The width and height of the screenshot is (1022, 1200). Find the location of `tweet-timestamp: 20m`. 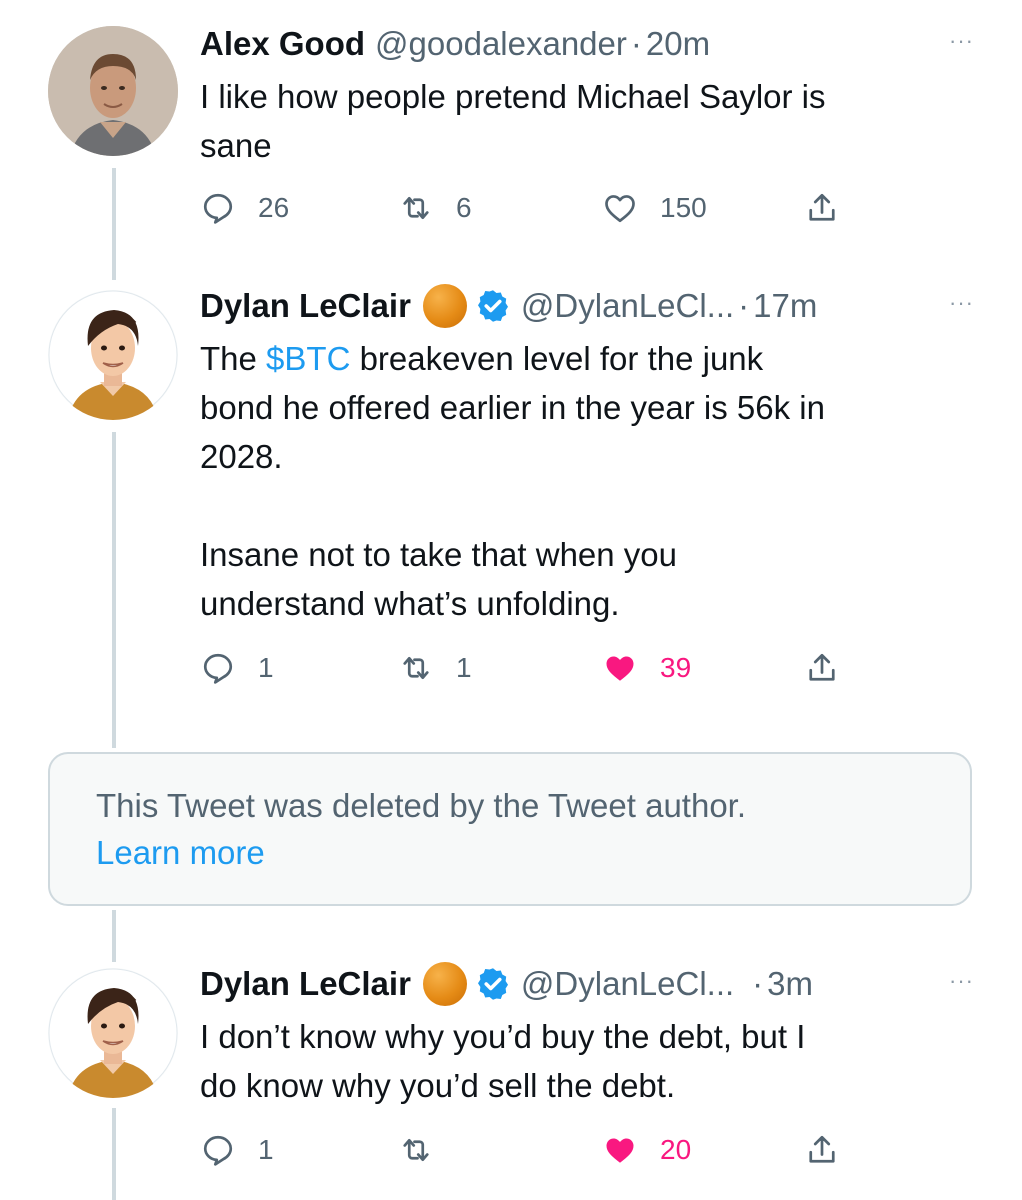

tweet-timestamp: 20m is located at coordinates (678, 44).